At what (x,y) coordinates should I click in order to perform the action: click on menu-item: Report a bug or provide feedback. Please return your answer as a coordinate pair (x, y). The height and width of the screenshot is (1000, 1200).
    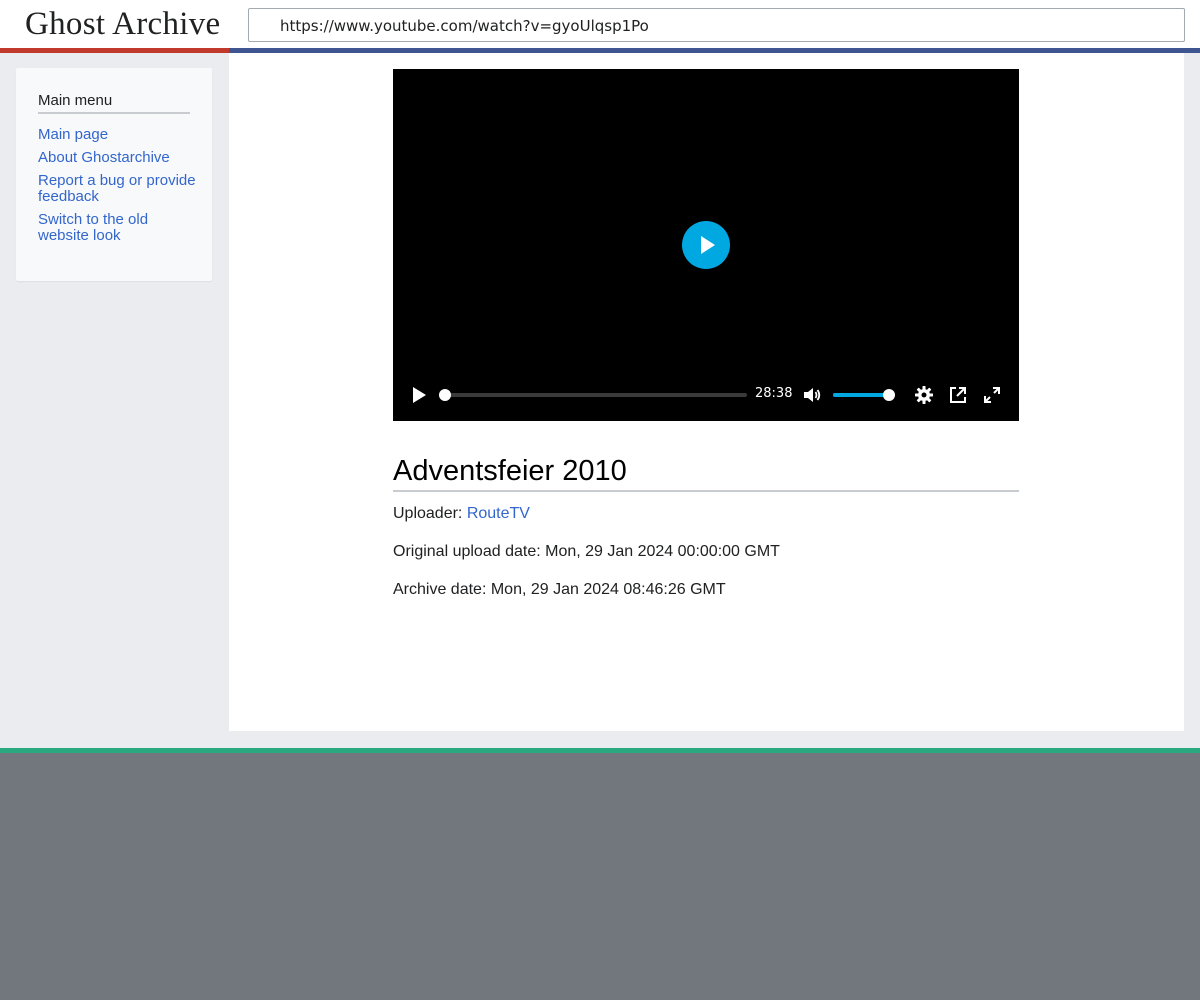
    Looking at the image, I should click on (118, 189).